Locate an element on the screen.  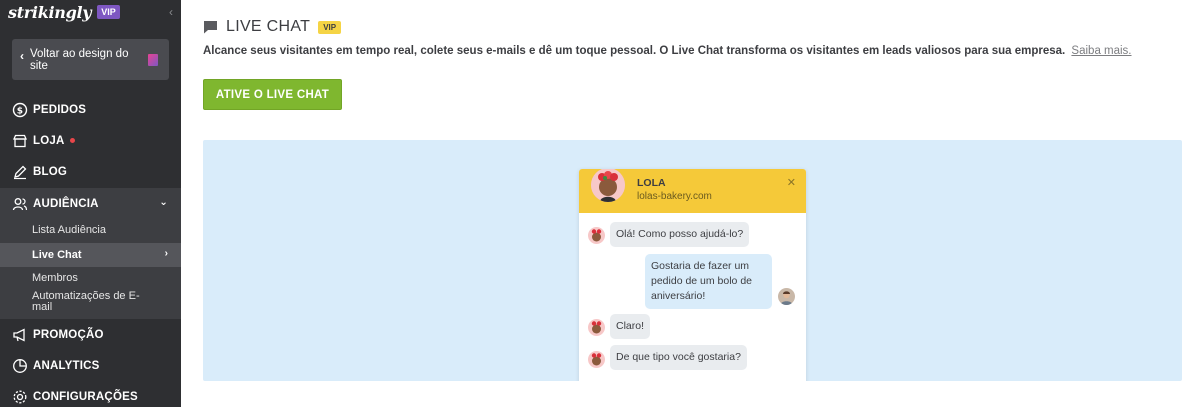
sidebar-item-promocao: PROMOÇÃO is located at coordinates (90, 334).